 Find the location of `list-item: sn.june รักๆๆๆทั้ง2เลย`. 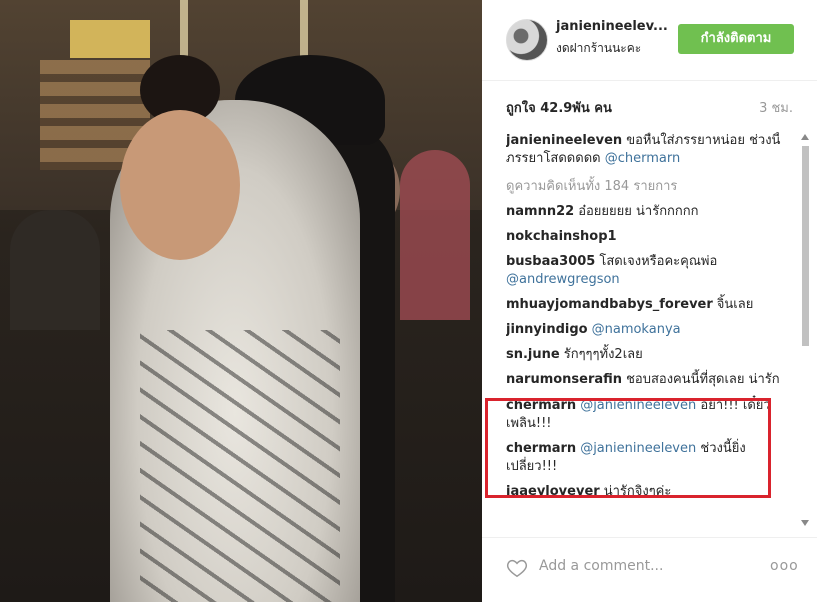

list-item: sn.june รักๆๆๆทั้ง2เลย is located at coordinates (648, 355).